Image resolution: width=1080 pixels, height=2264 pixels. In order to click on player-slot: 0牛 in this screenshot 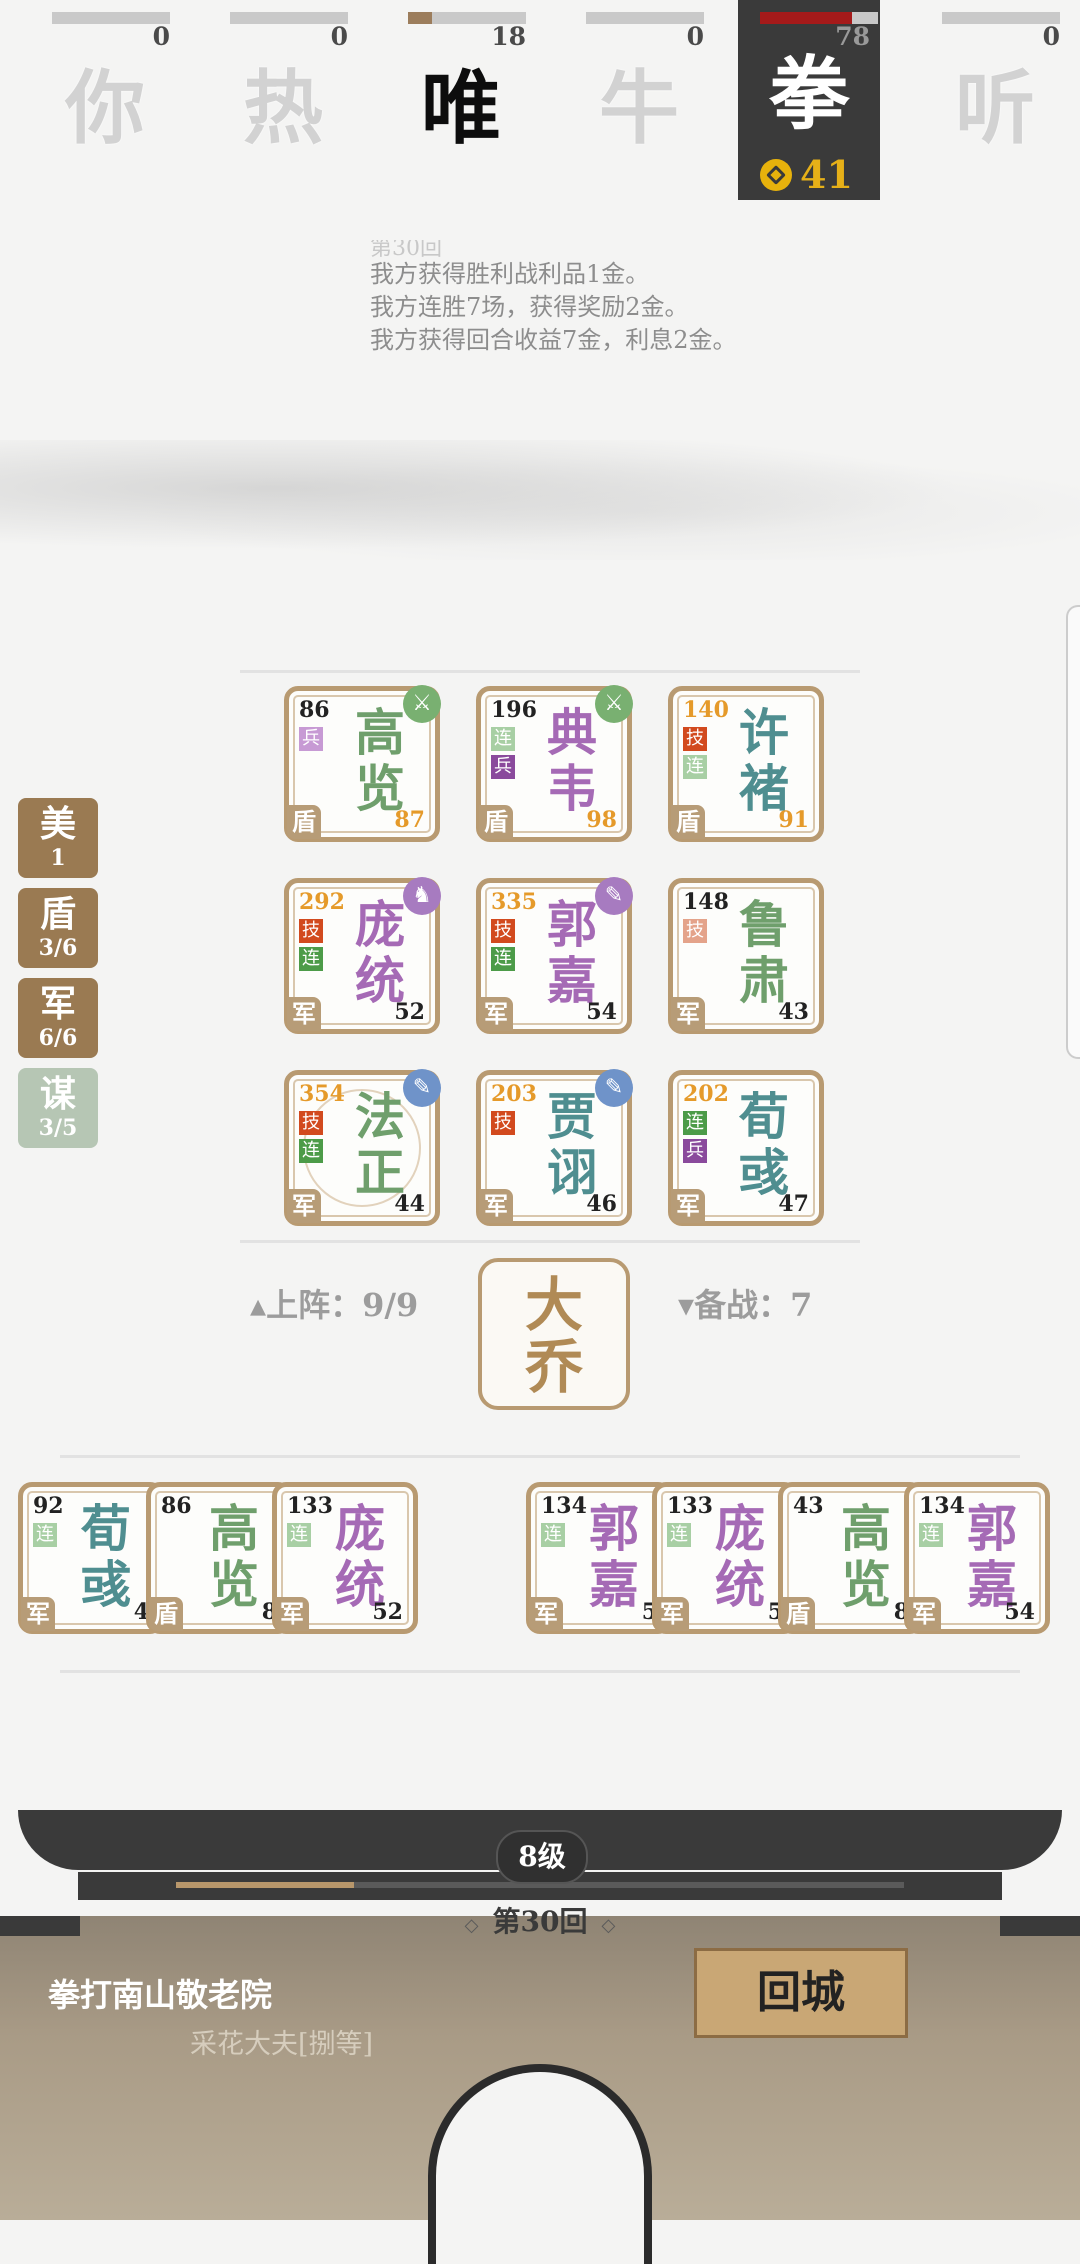, I will do `click(639, 100)`.